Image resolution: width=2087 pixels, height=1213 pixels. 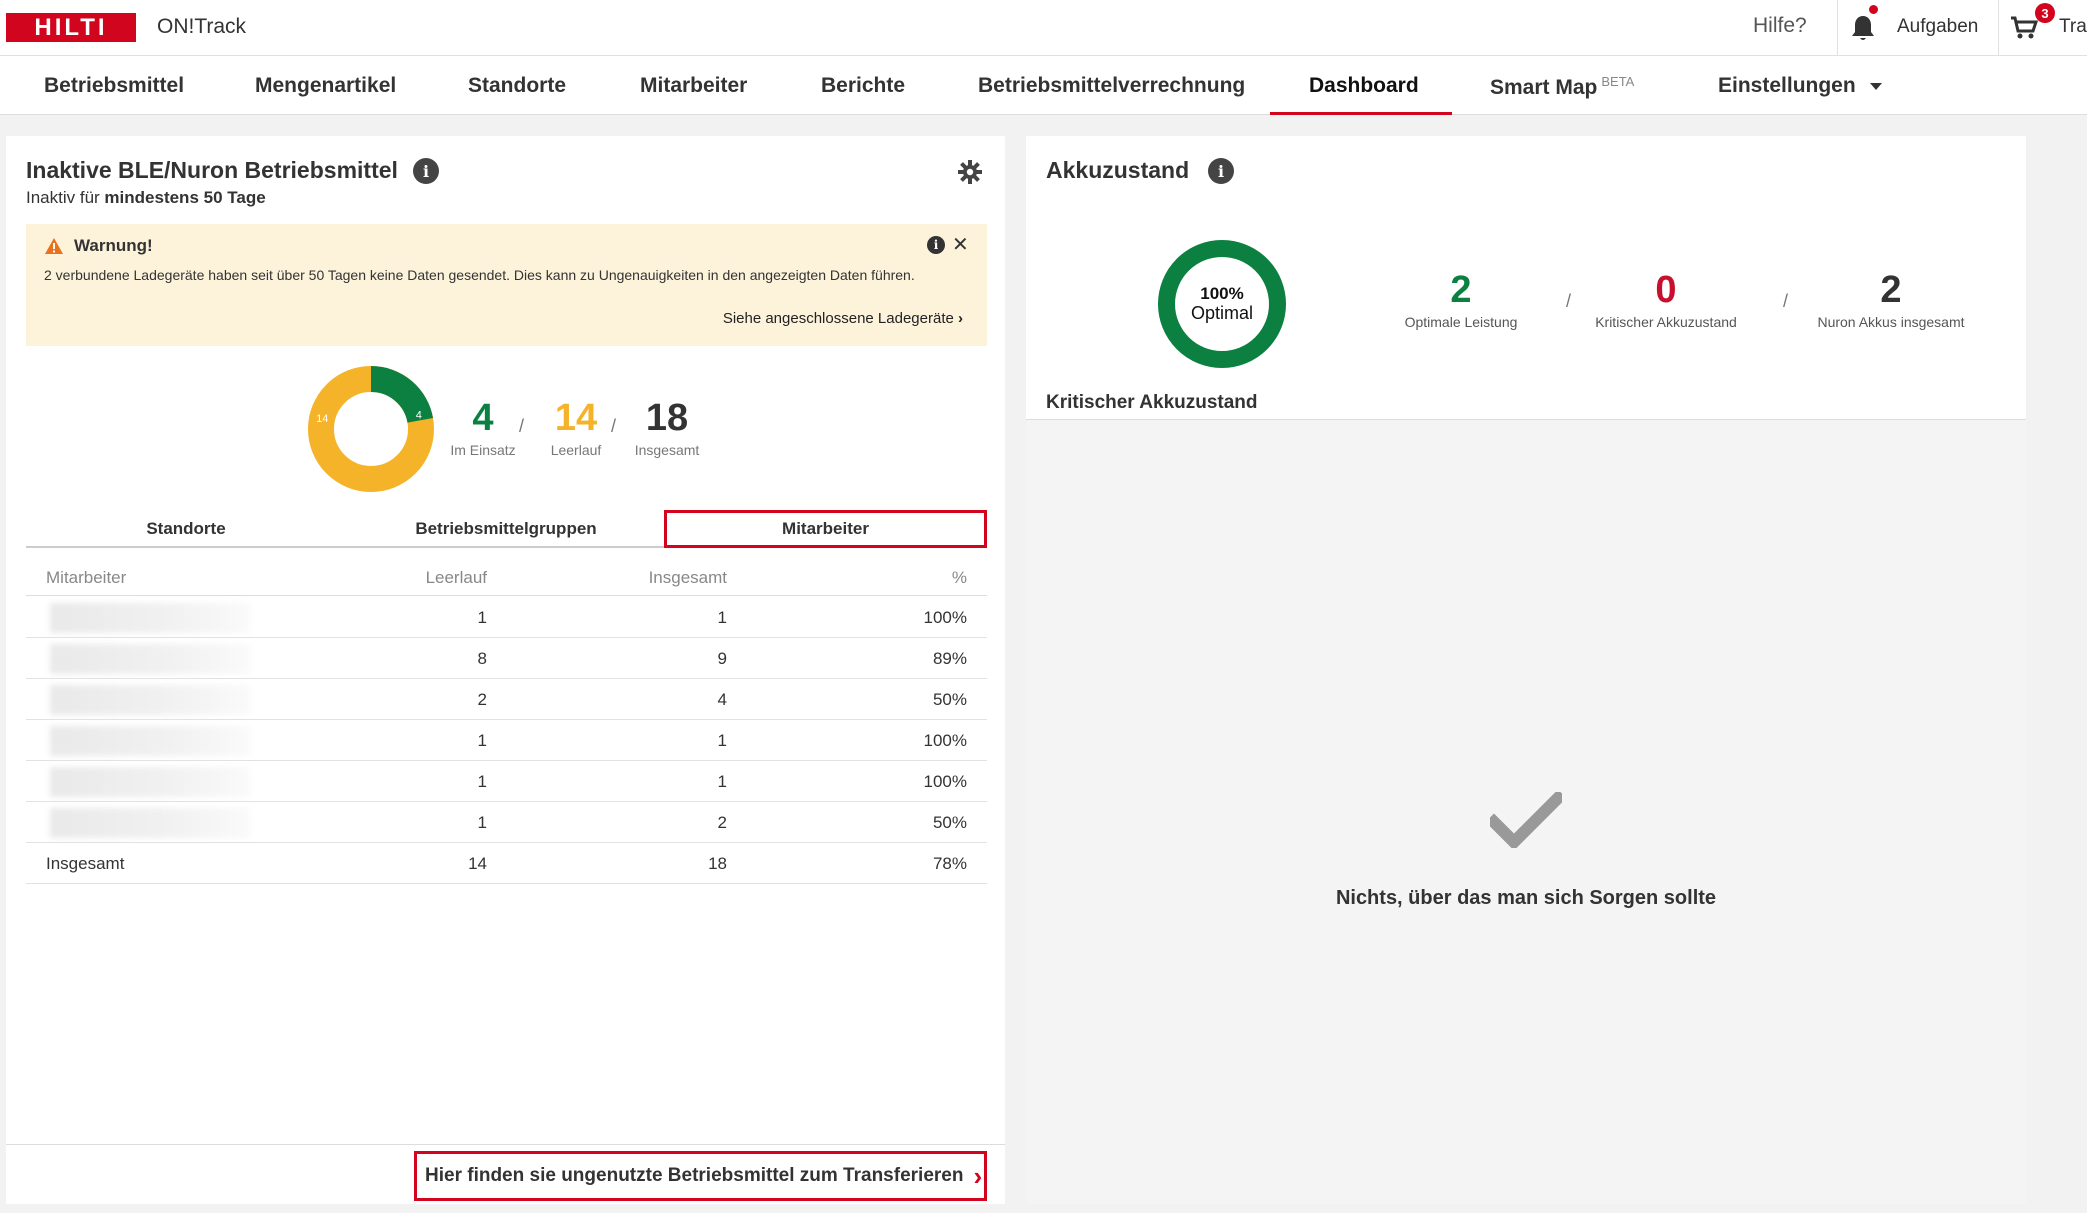 I want to click on see-chargers-link: Siehe angeschlossene Ladegeräte ›, so click(x=843, y=318).